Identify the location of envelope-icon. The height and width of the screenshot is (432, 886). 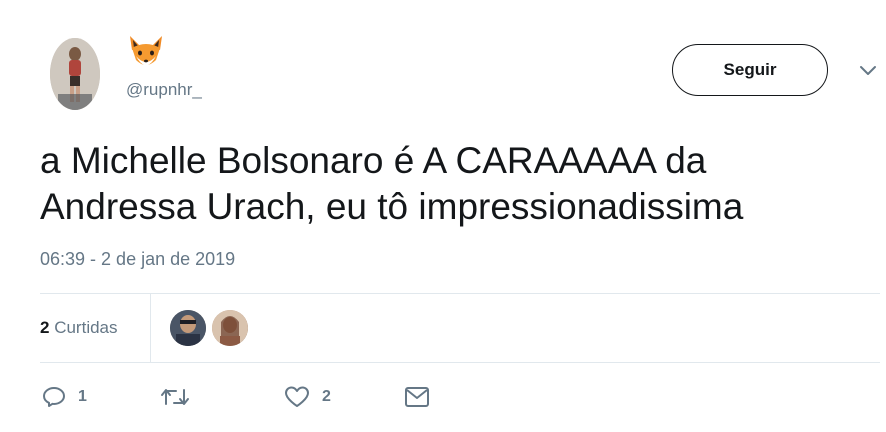
(417, 397).